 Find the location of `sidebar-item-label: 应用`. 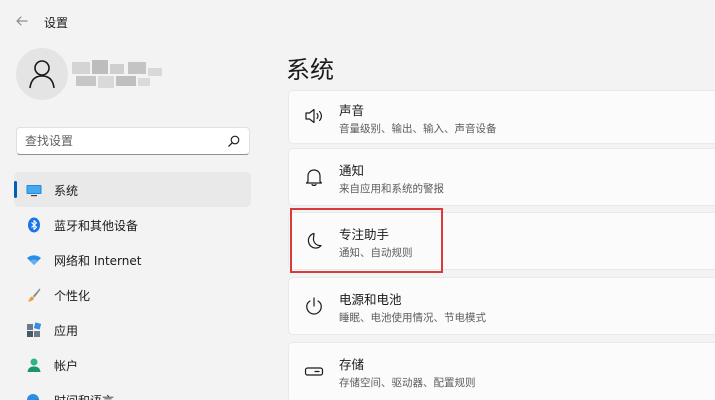

sidebar-item-label: 应用 is located at coordinates (66, 331).